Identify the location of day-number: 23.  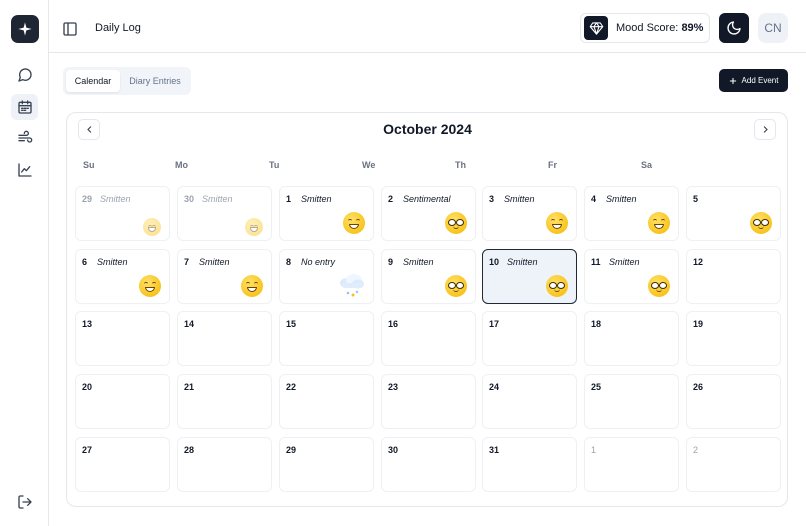
(393, 387).